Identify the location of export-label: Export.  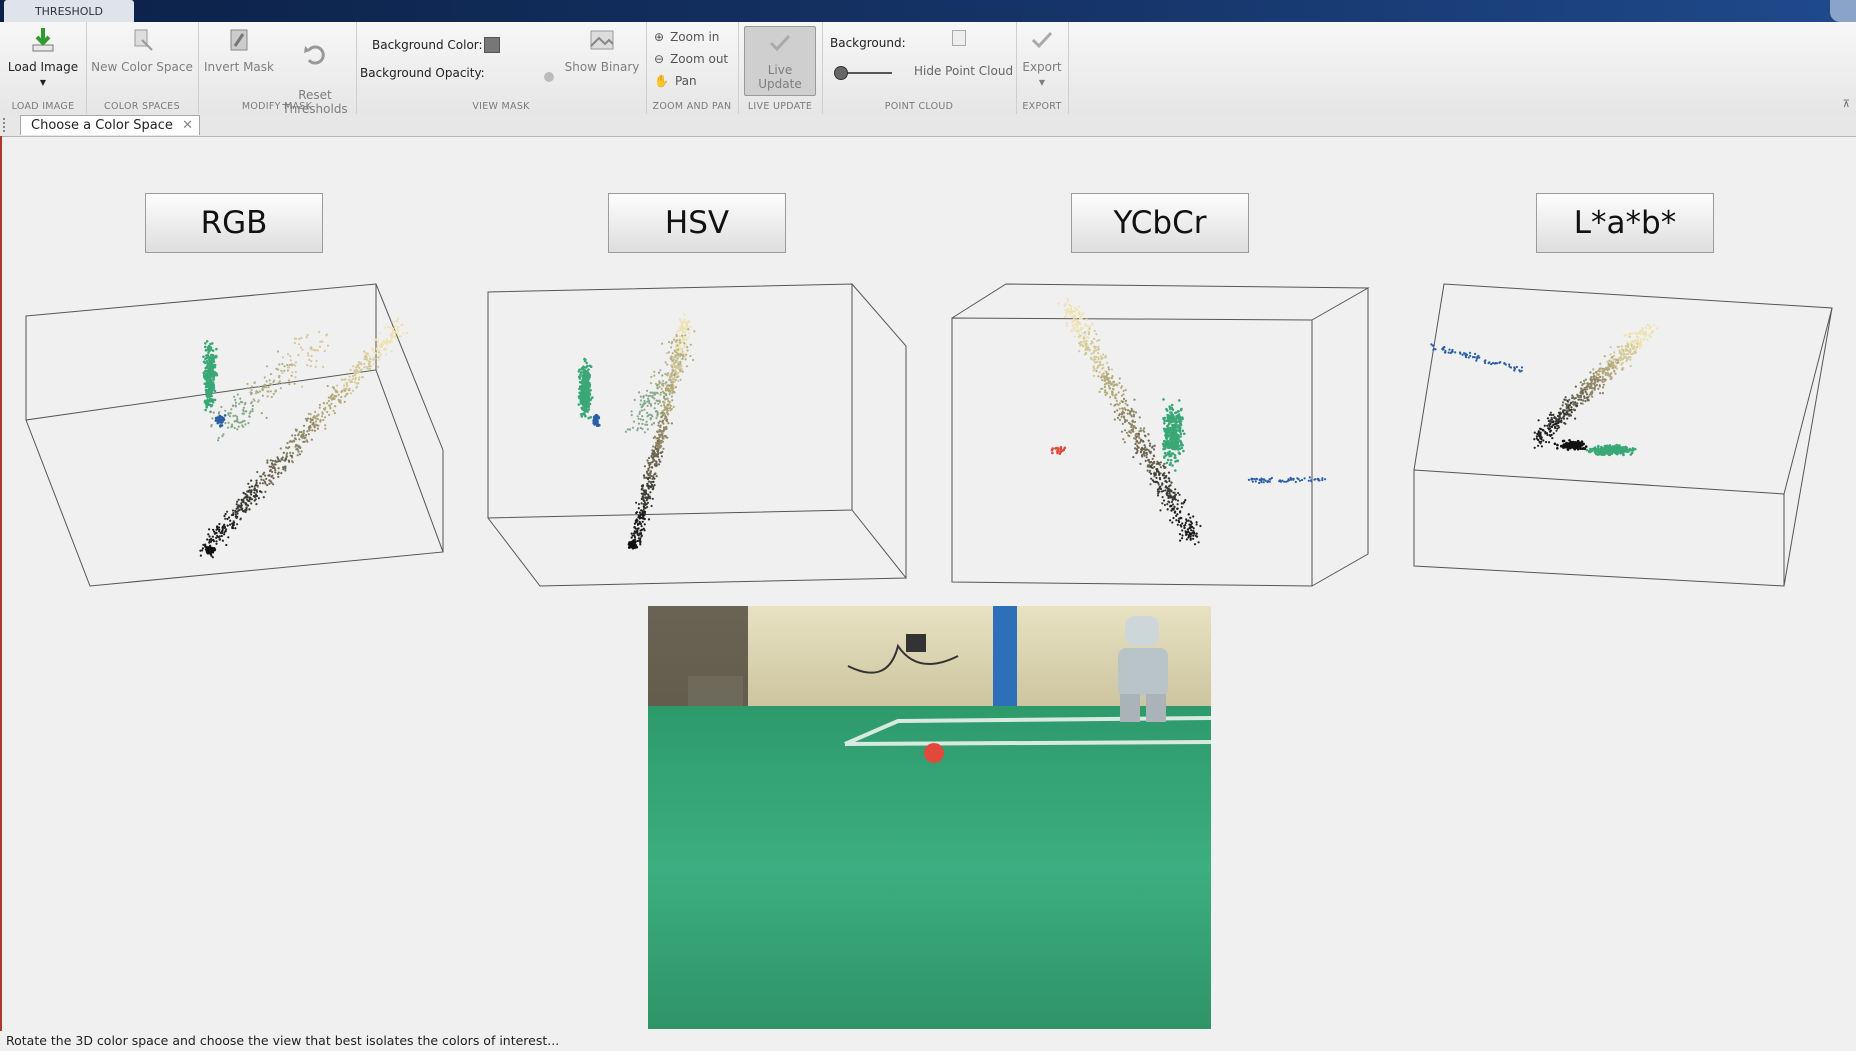
(1042, 67).